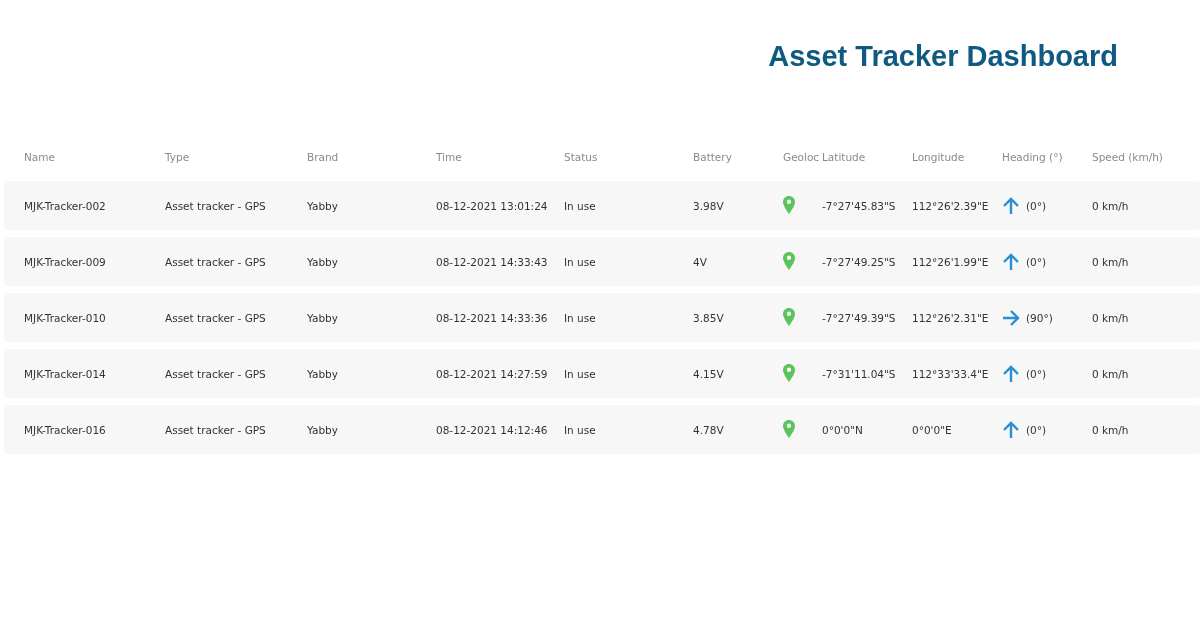 The image size is (1200, 630). Describe the element at coordinates (951, 317) in the screenshot. I see `table-cell-text: 112°26'2.31"E` at that location.